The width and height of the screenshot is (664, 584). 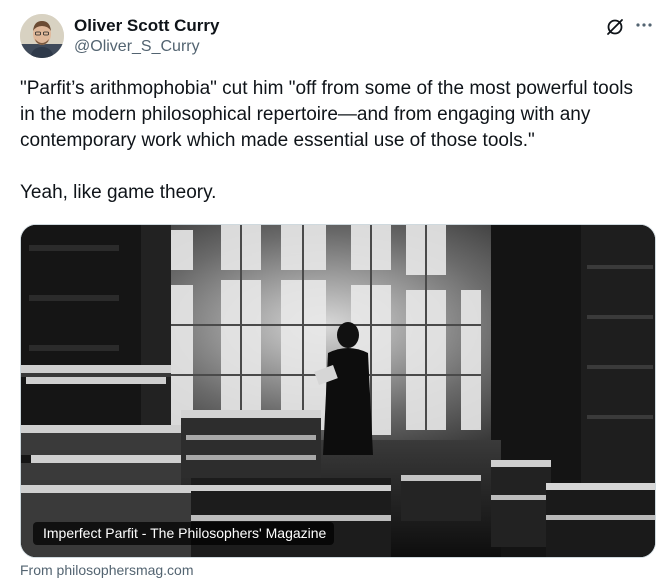 I want to click on avatar-photo-icon, so click(x=42, y=36).